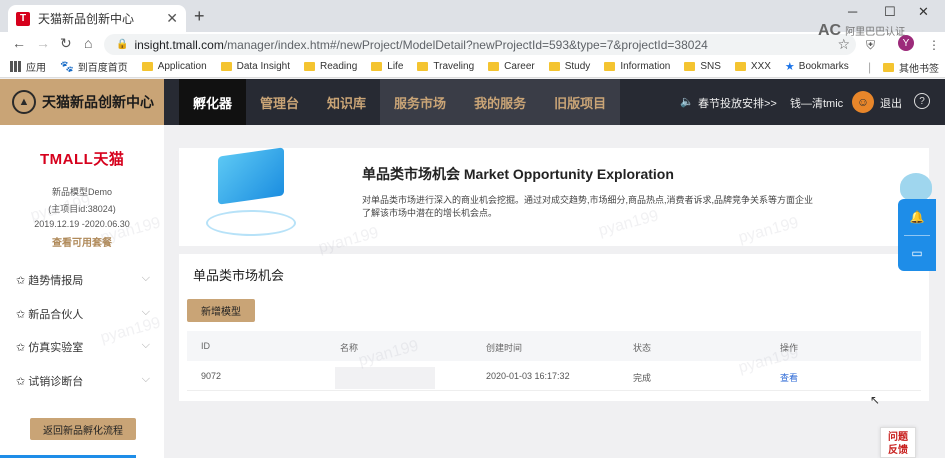  I want to click on nav-console: 管理台, so click(279, 102).